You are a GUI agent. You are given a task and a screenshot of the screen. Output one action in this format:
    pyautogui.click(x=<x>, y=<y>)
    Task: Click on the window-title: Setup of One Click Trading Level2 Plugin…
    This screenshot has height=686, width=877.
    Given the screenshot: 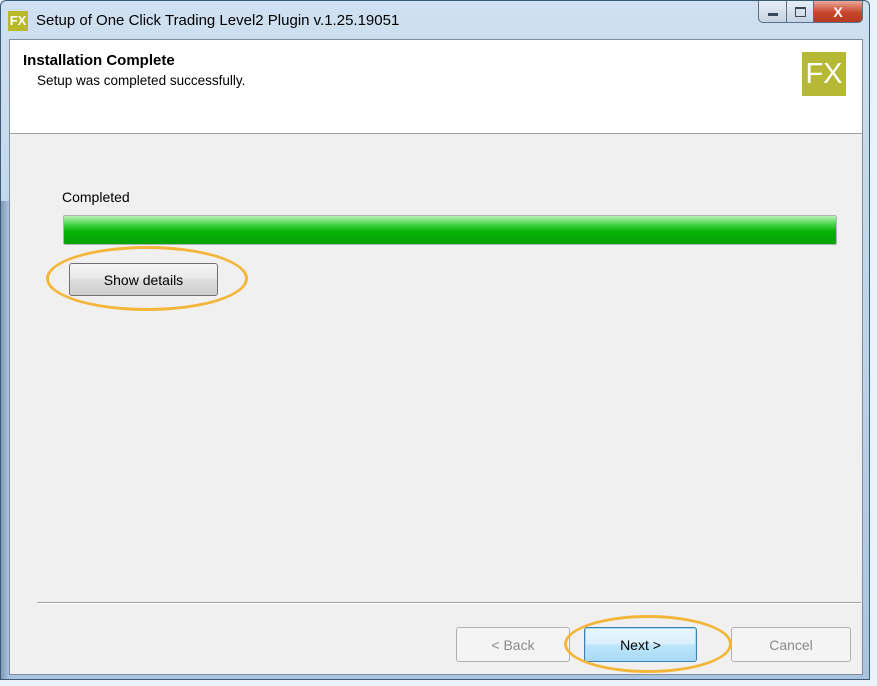 What is the action you would take?
    pyautogui.click(x=218, y=20)
    